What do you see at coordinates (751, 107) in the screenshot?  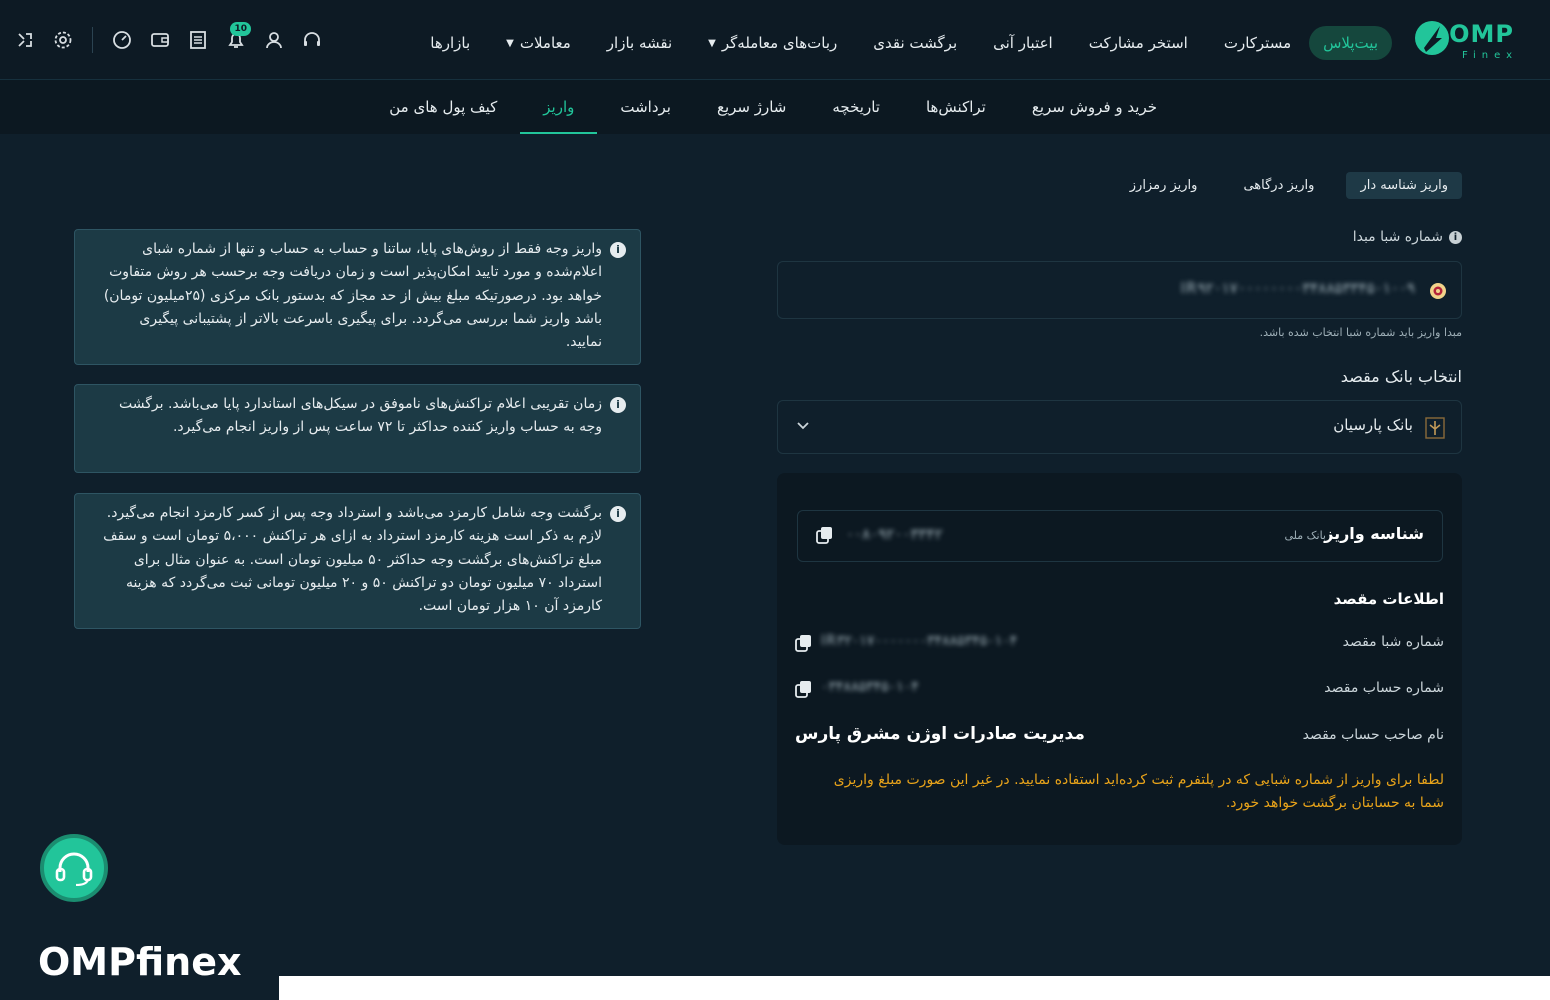 I see `sub-tab: شارژ سریع` at bounding box center [751, 107].